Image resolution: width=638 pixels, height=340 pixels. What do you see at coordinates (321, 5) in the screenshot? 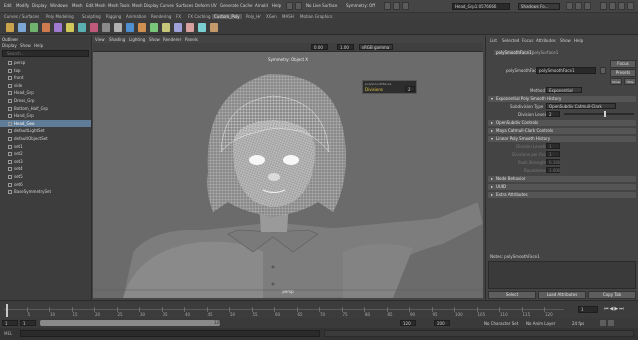
I see `live-surface-label: No Live Surface` at bounding box center [321, 5].